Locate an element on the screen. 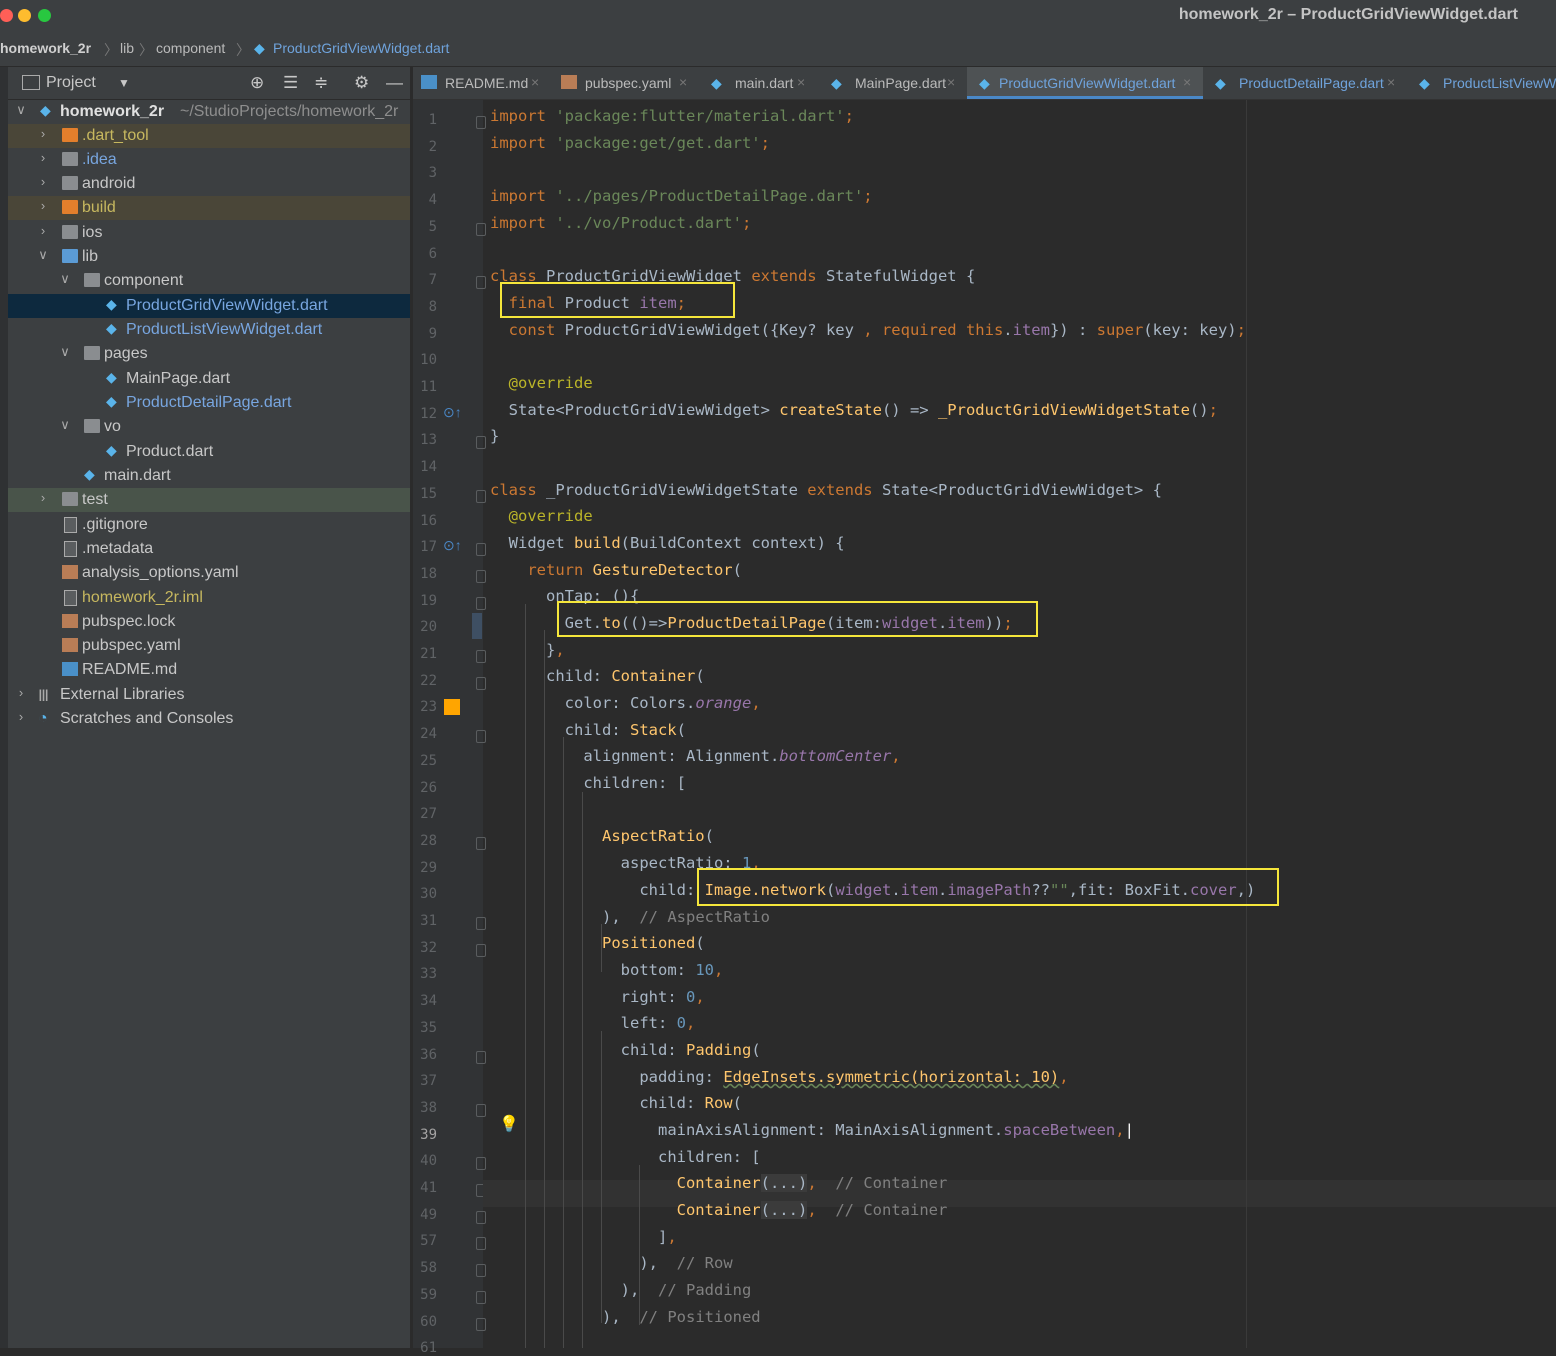  line-number: 58 is located at coordinates (425, 1268).